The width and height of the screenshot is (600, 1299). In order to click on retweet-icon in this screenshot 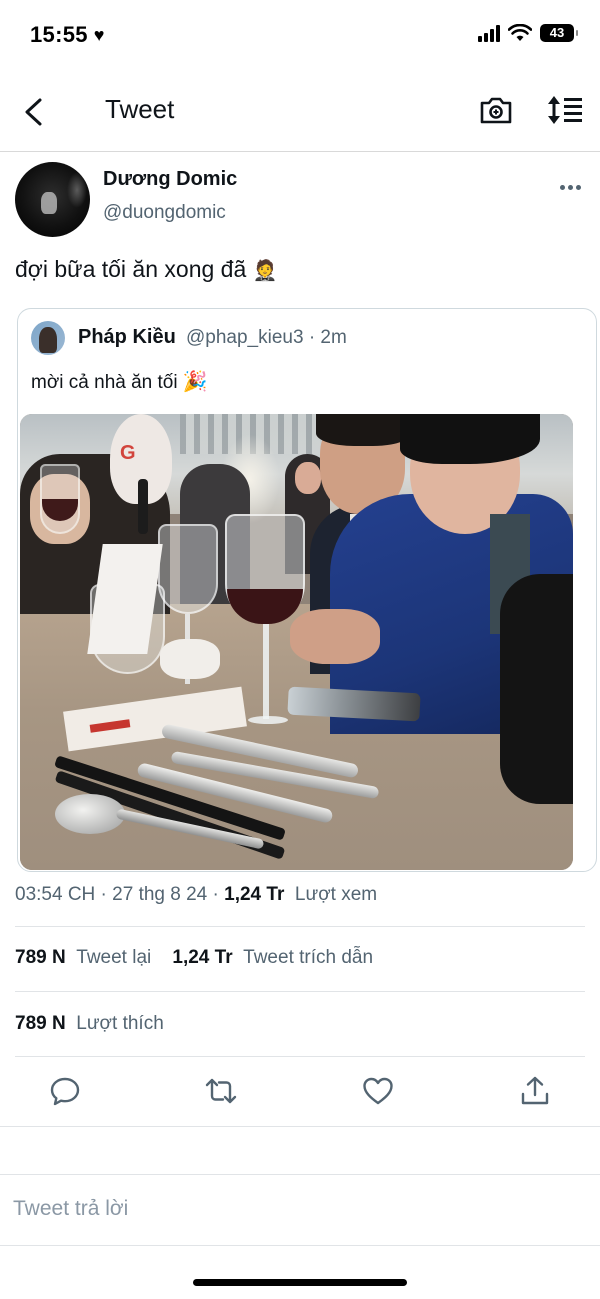, I will do `click(221, 1091)`.